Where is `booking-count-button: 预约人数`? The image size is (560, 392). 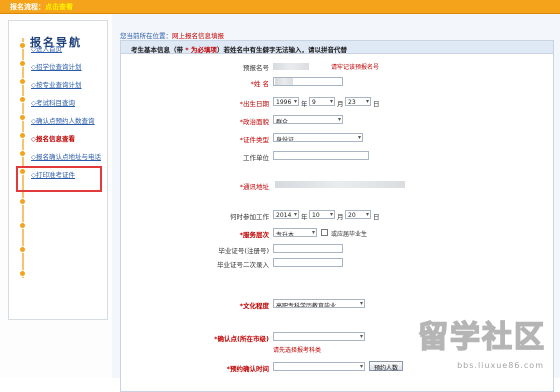 booking-count-button: 预约人数 is located at coordinates (386, 366).